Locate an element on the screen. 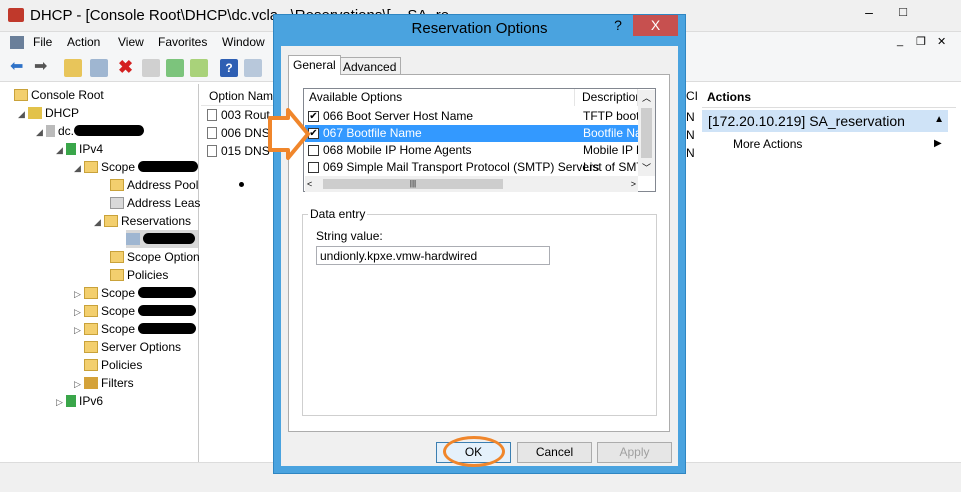 This screenshot has width=961, height=492. option-row-068: 068 Mobile IP Home Agents Mobile IP ho is located at coordinates (471, 150).